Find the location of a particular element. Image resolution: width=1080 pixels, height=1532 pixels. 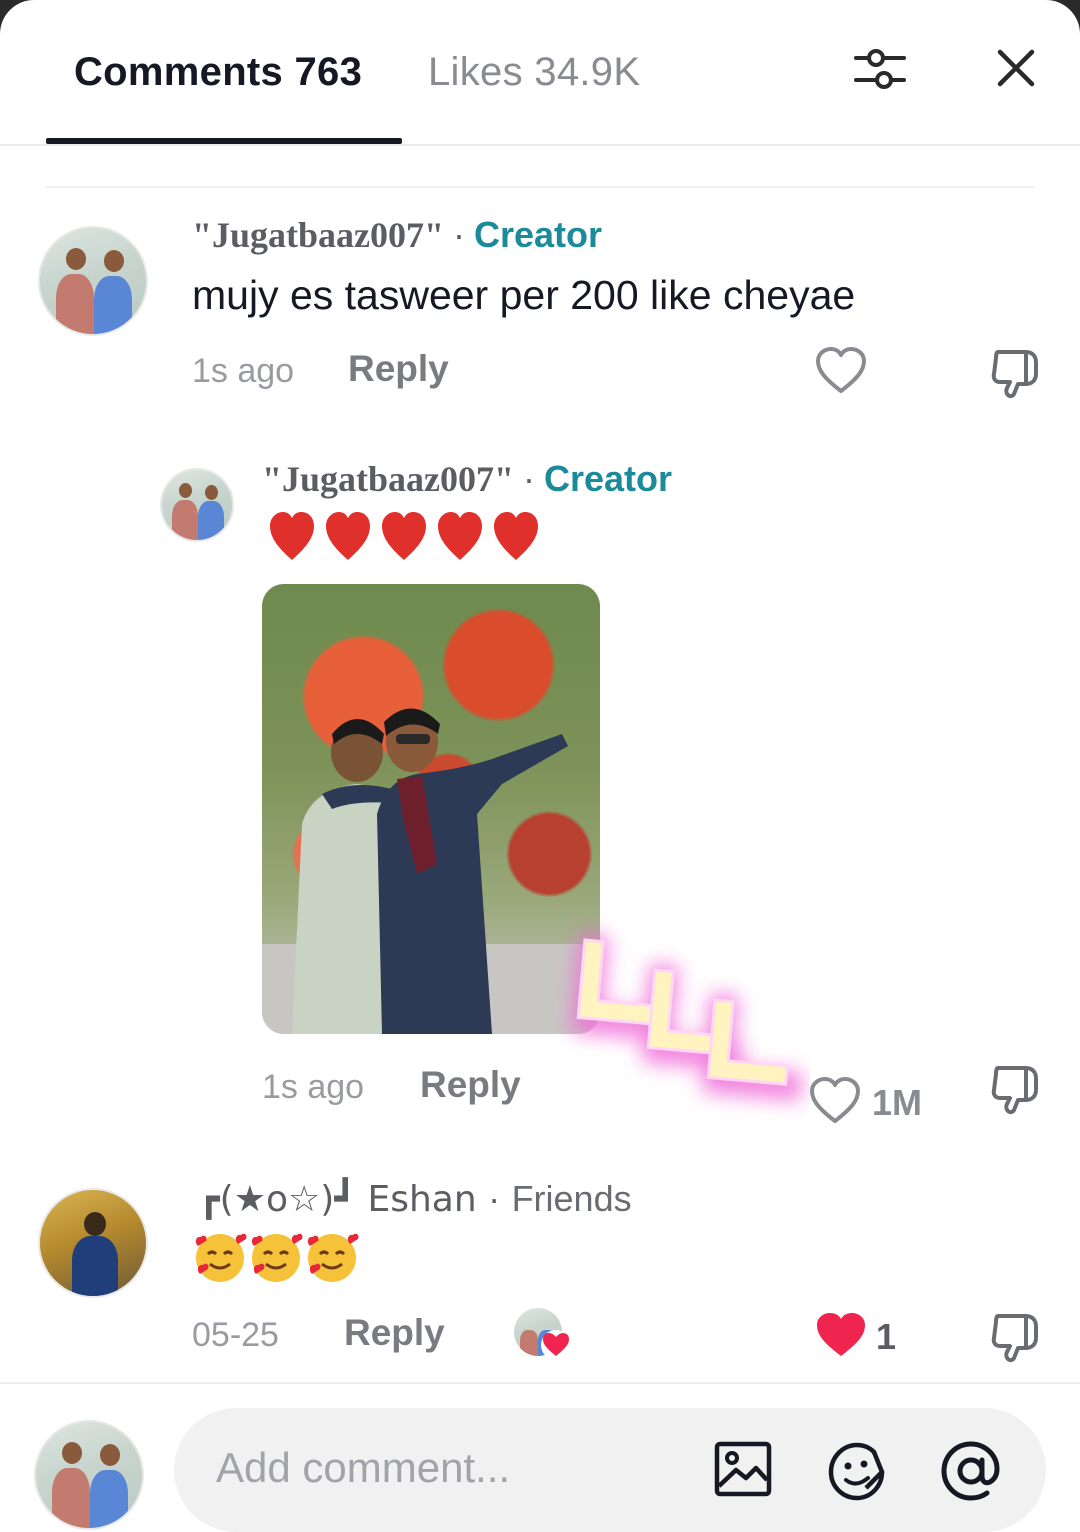

emoji-icon is located at coordinates (857, 1471).